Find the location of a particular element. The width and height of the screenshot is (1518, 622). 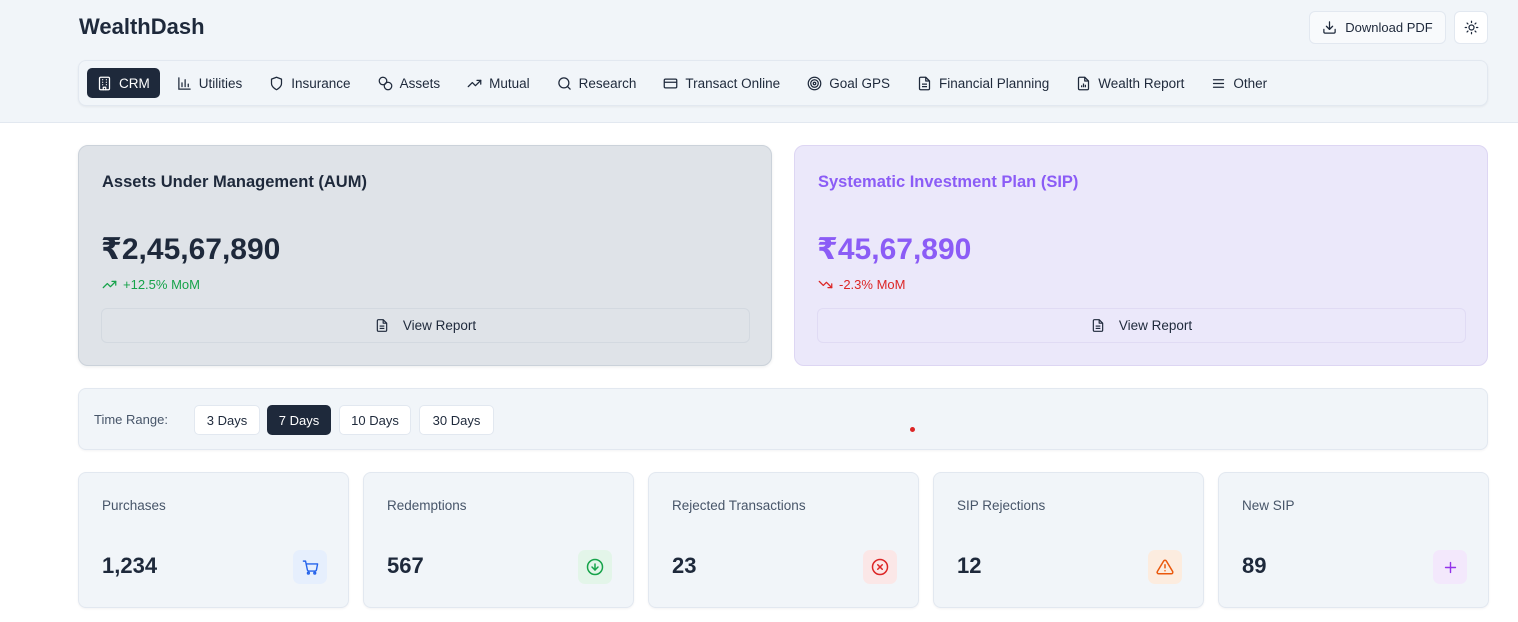

nav-item-mutual: Mutual is located at coordinates (498, 83).